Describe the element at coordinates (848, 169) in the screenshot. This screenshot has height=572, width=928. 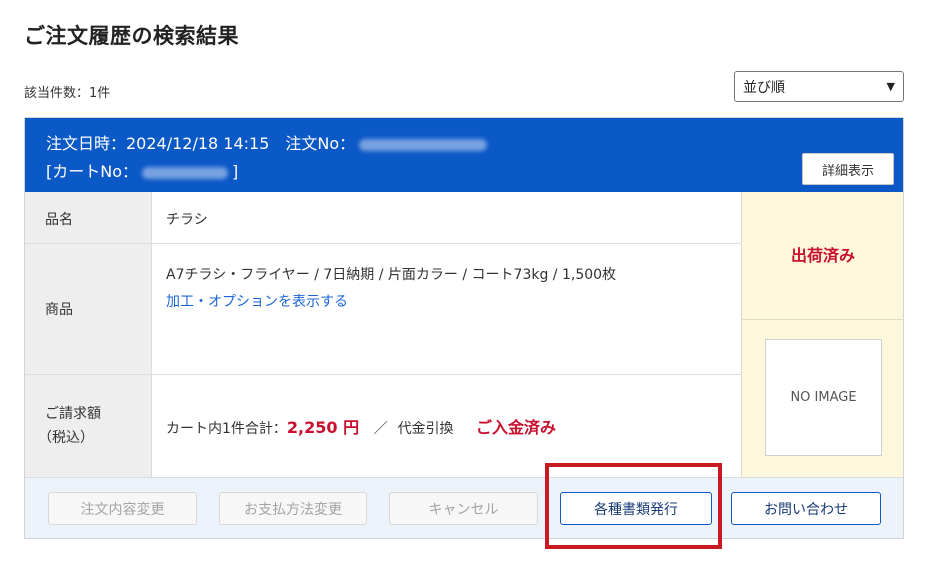
I see `detail-button: 詳細表示` at that location.